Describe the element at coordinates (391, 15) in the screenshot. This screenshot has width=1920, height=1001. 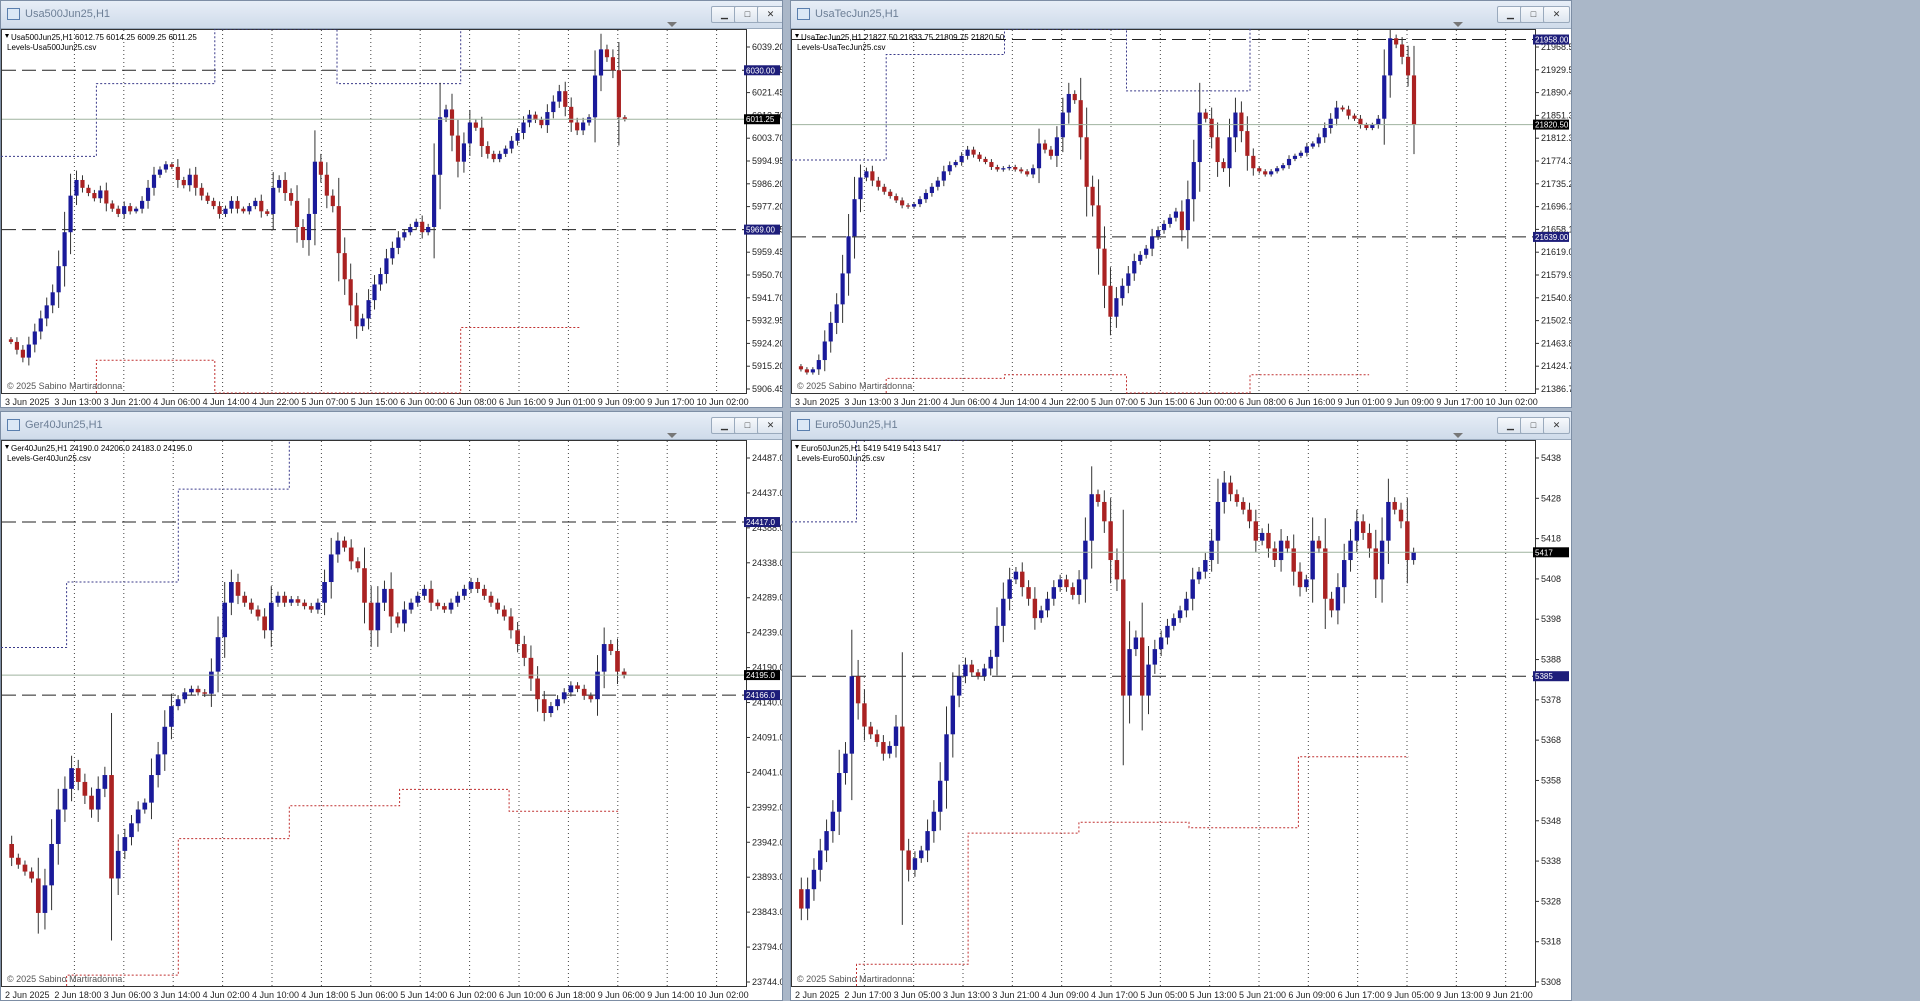
I see `window-titlebar: Usa500Jun25,H1 ▁ □ ✕` at that location.